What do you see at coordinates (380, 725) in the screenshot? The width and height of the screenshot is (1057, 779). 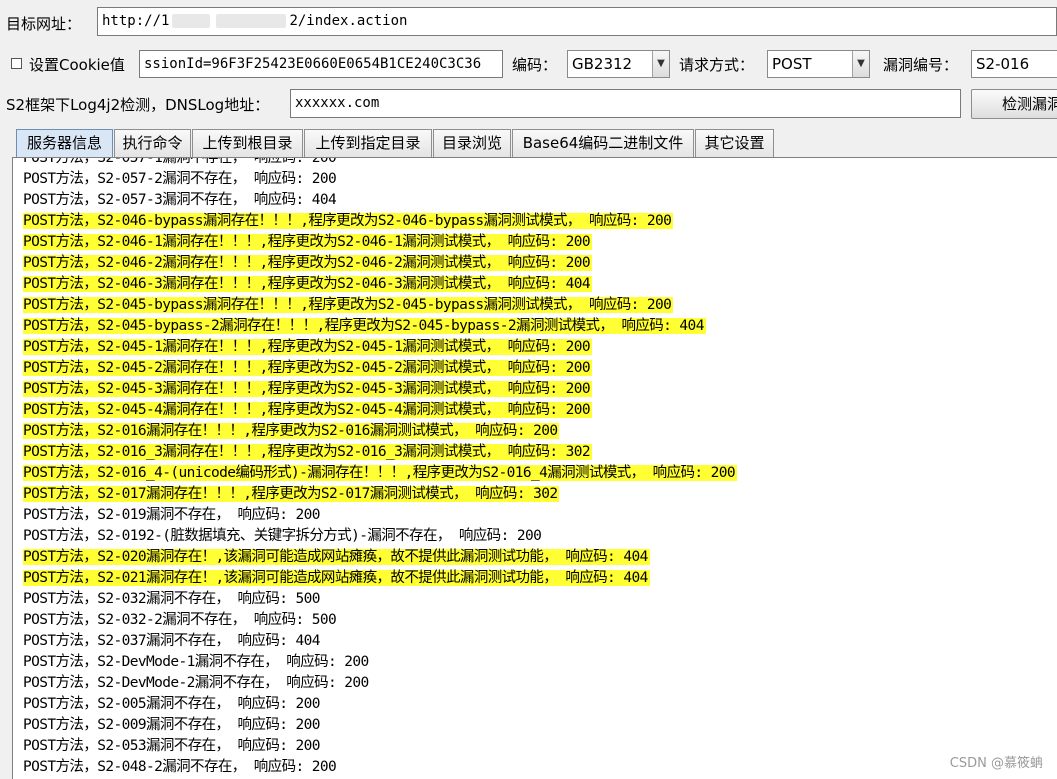 I see `output-line: POST方法，S2-009漏洞不存在， 响应码: 200` at bounding box center [380, 725].